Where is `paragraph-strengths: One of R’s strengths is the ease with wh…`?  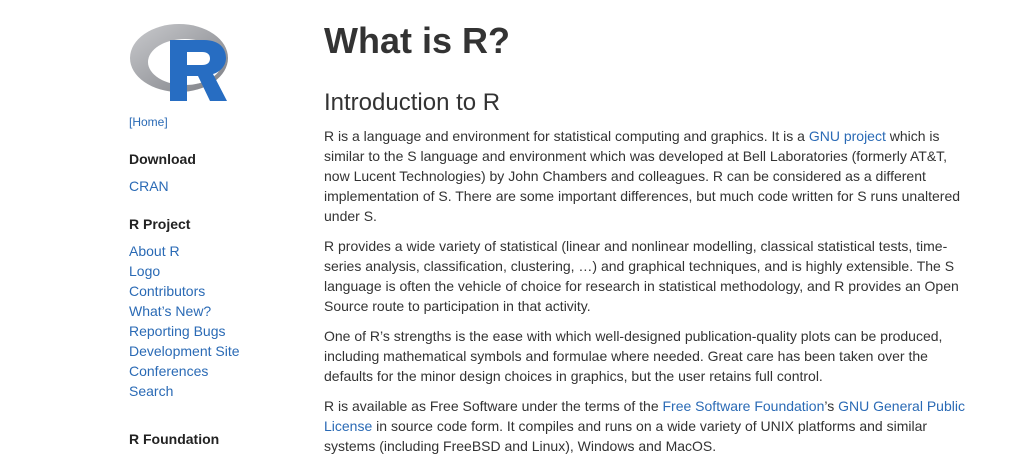 paragraph-strengths: One of R’s strengths is the ease with wh… is located at coordinates (633, 356).